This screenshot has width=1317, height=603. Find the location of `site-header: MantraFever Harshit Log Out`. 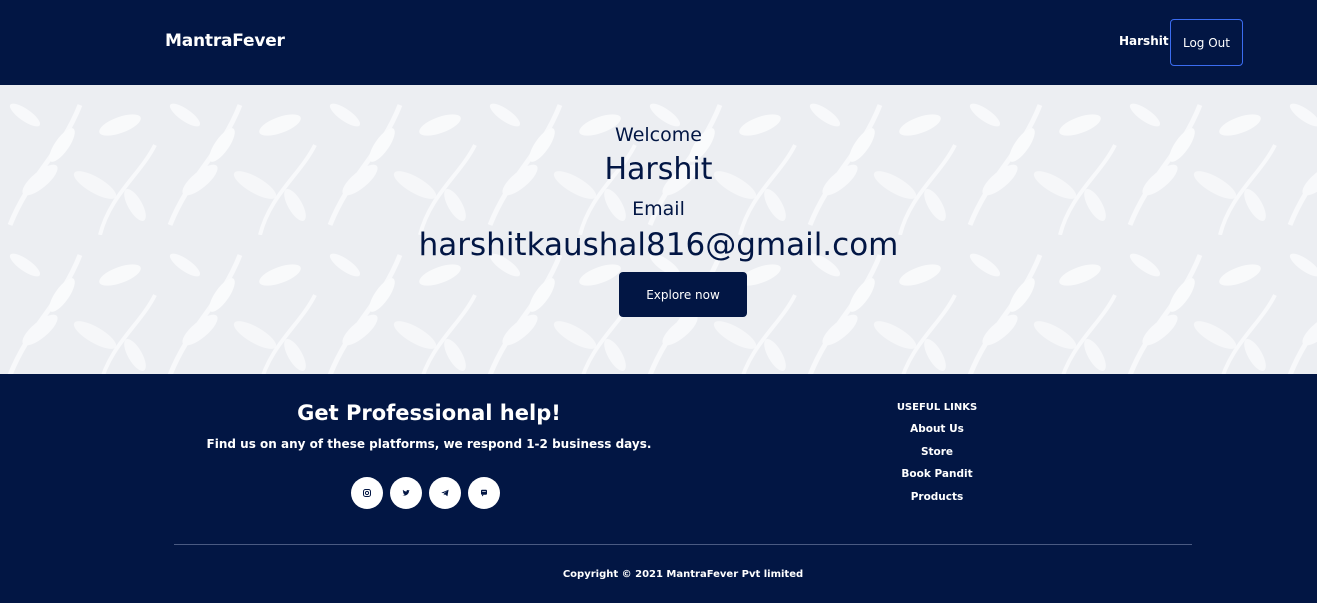

site-header: MantraFever Harshit Log Out is located at coordinates (658, 42).